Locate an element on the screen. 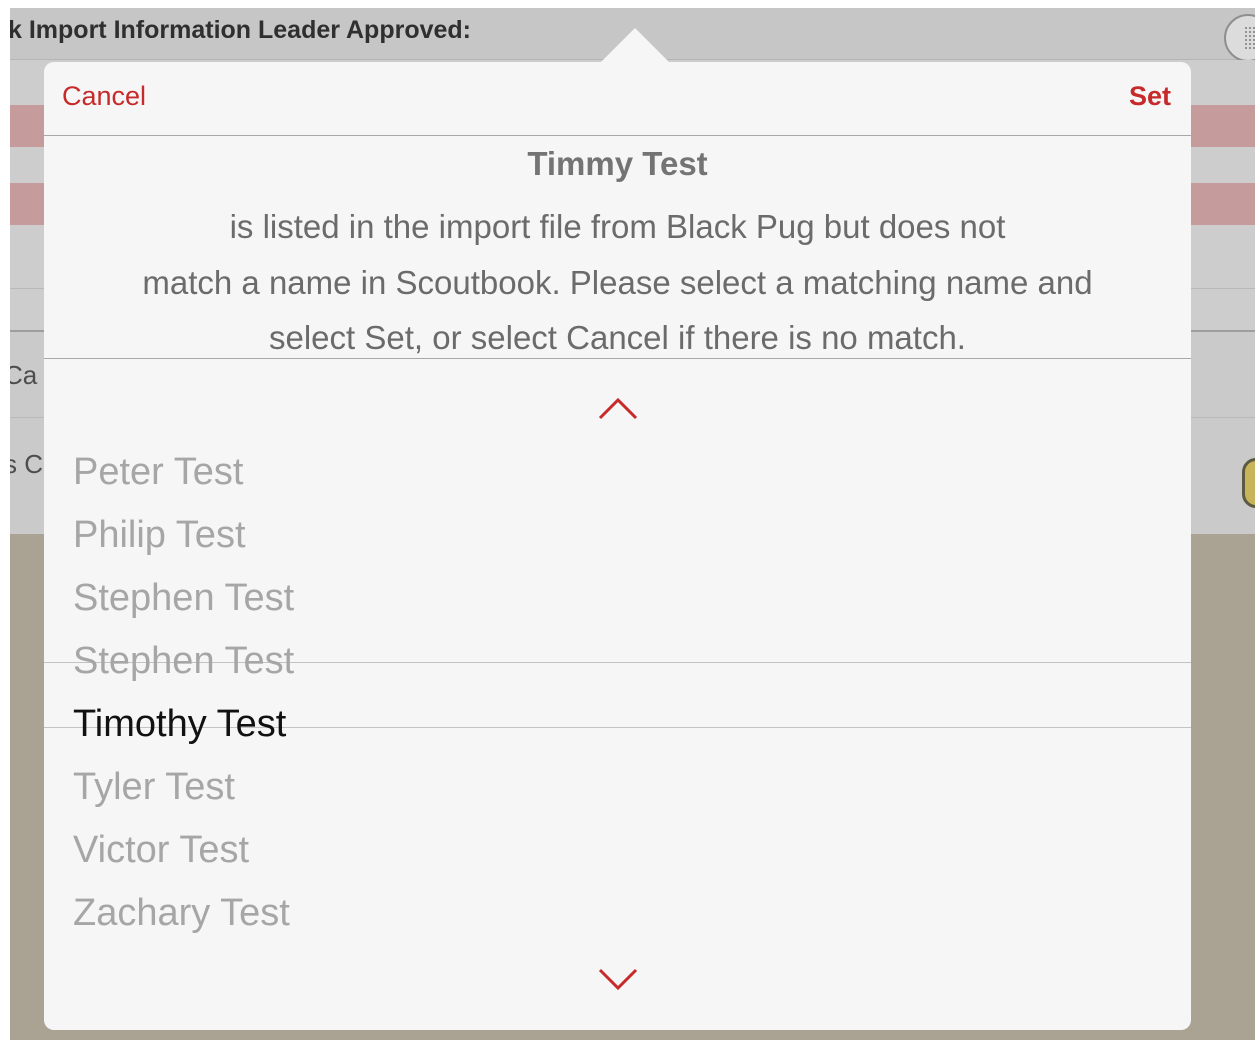  background-header-title: k Import Information Leader Approved: is located at coordinates (241, 30).